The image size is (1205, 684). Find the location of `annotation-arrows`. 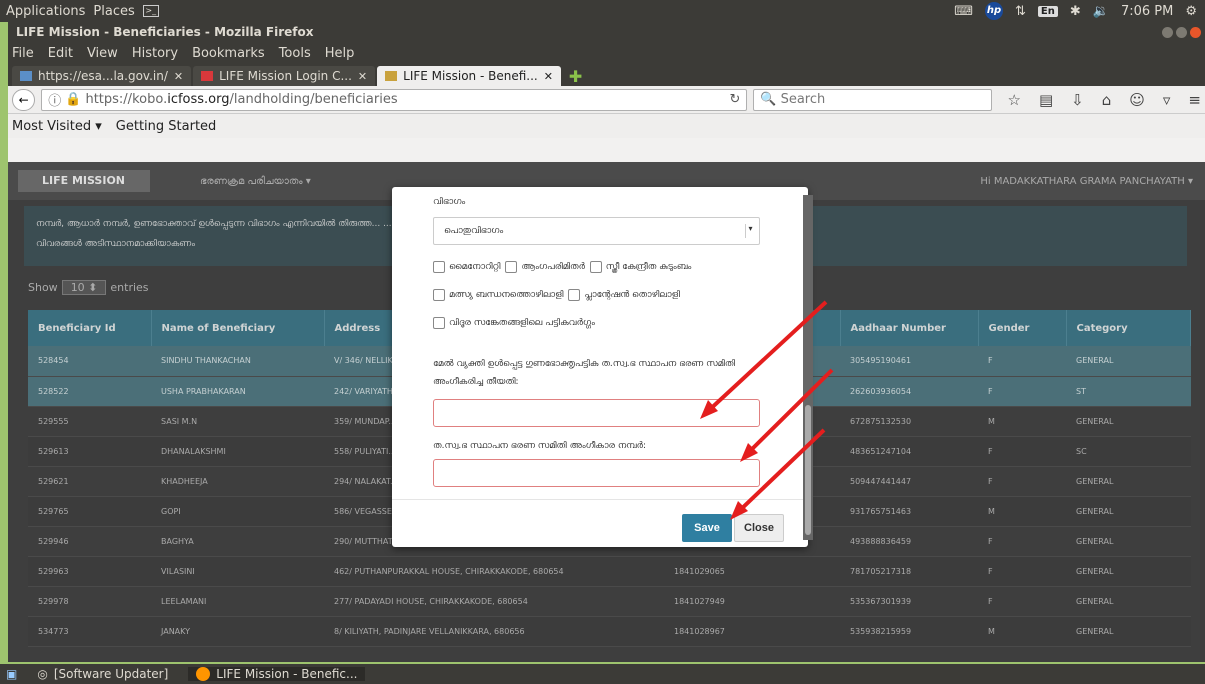

annotation-arrows is located at coordinates (767, 410).